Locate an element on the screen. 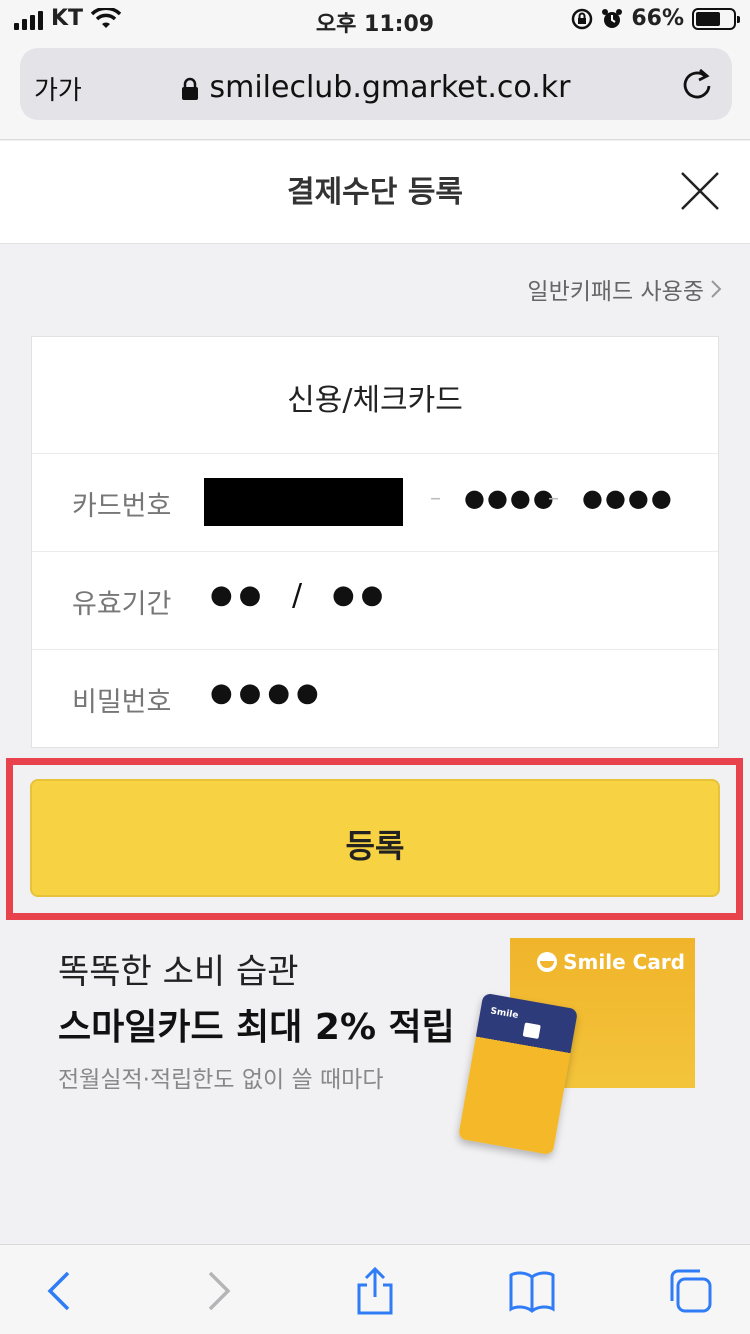 This screenshot has height=1334, width=750. promo-headline: 똑똑한 소비 습관 is located at coordinates (178, 972).